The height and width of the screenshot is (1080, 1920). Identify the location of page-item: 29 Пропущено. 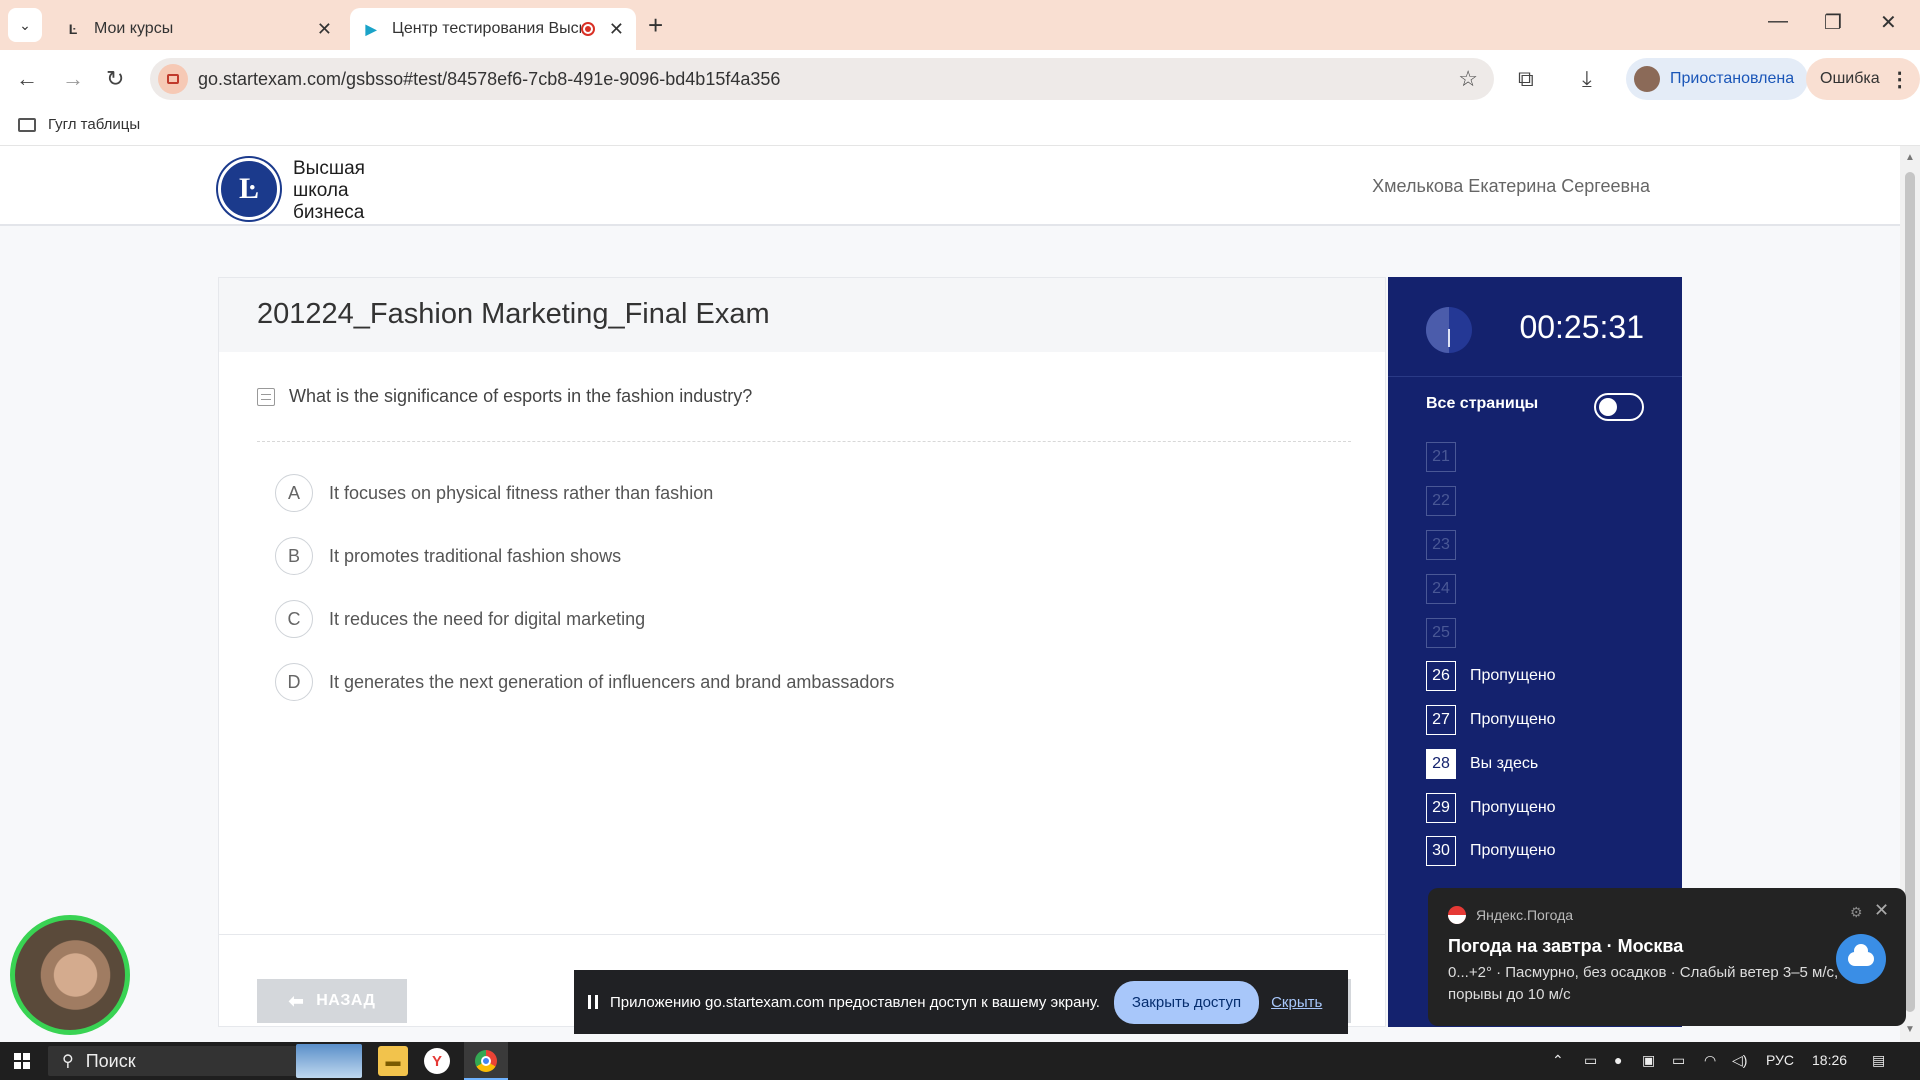
(1491, 808).